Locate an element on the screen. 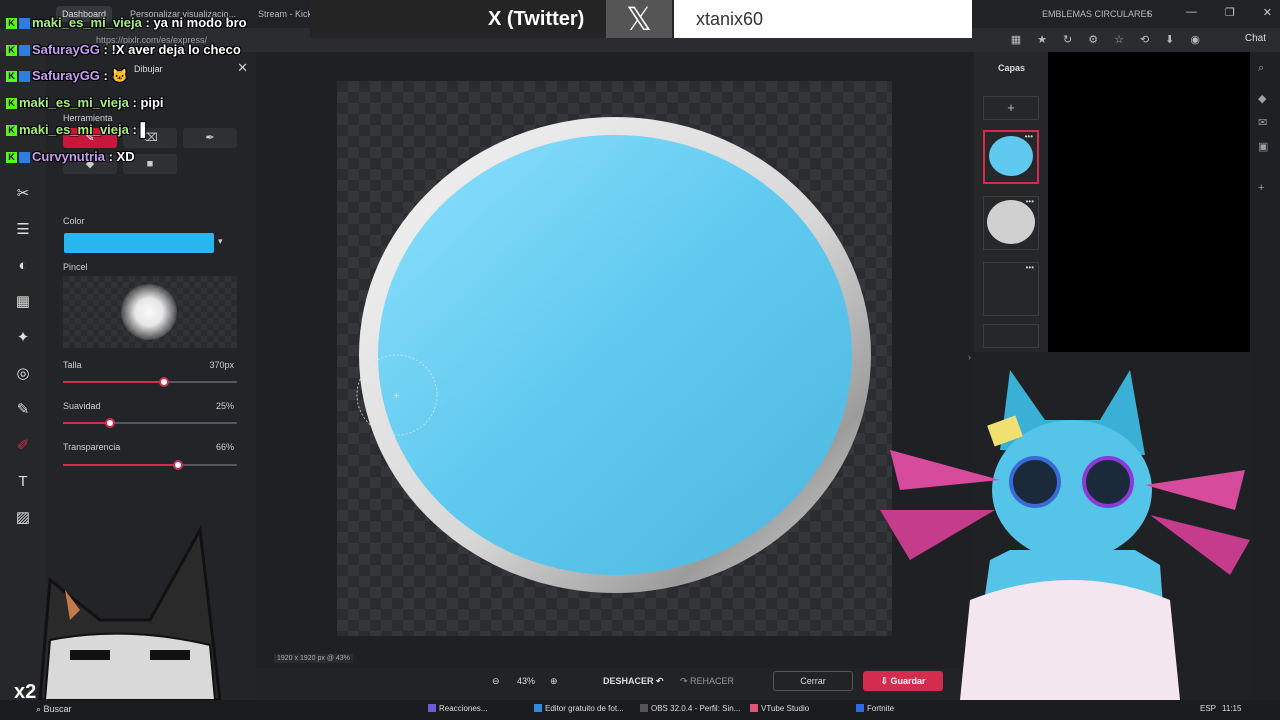  star-icon: ★ is located at coordinates (1042, 39).